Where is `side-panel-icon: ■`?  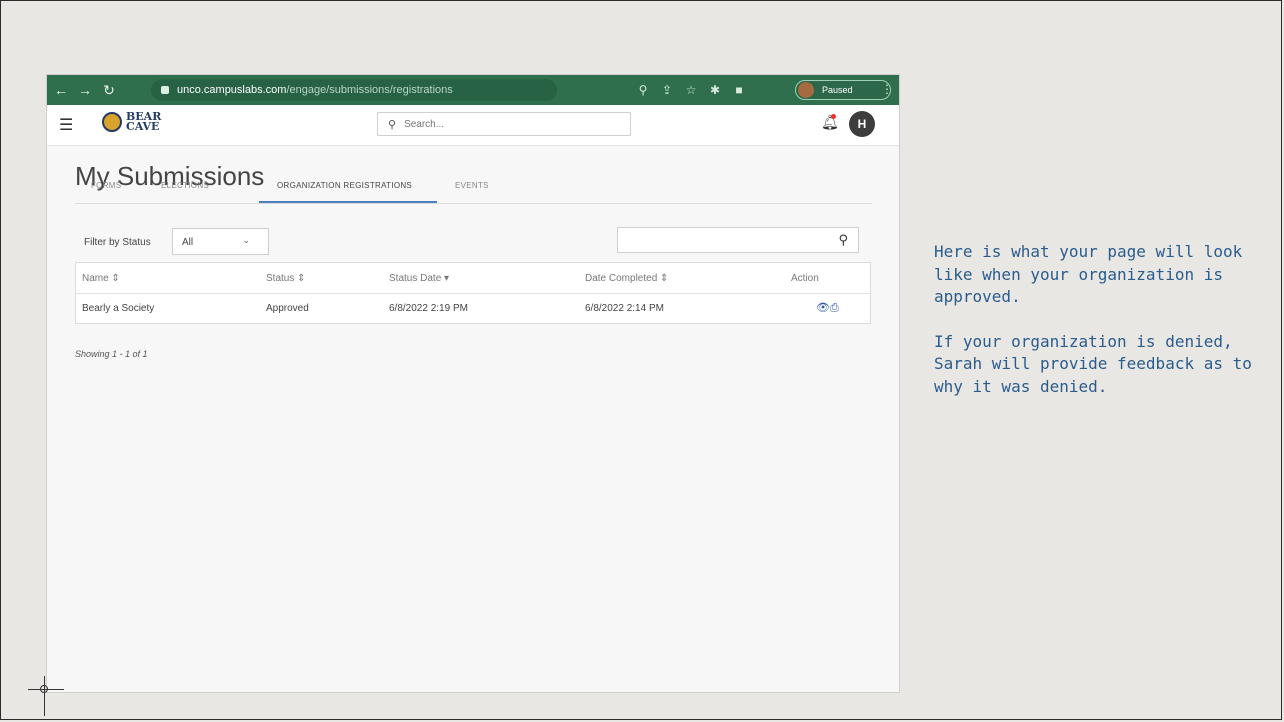
side-panel-icon: ■ is located at coordinates (739, 90).